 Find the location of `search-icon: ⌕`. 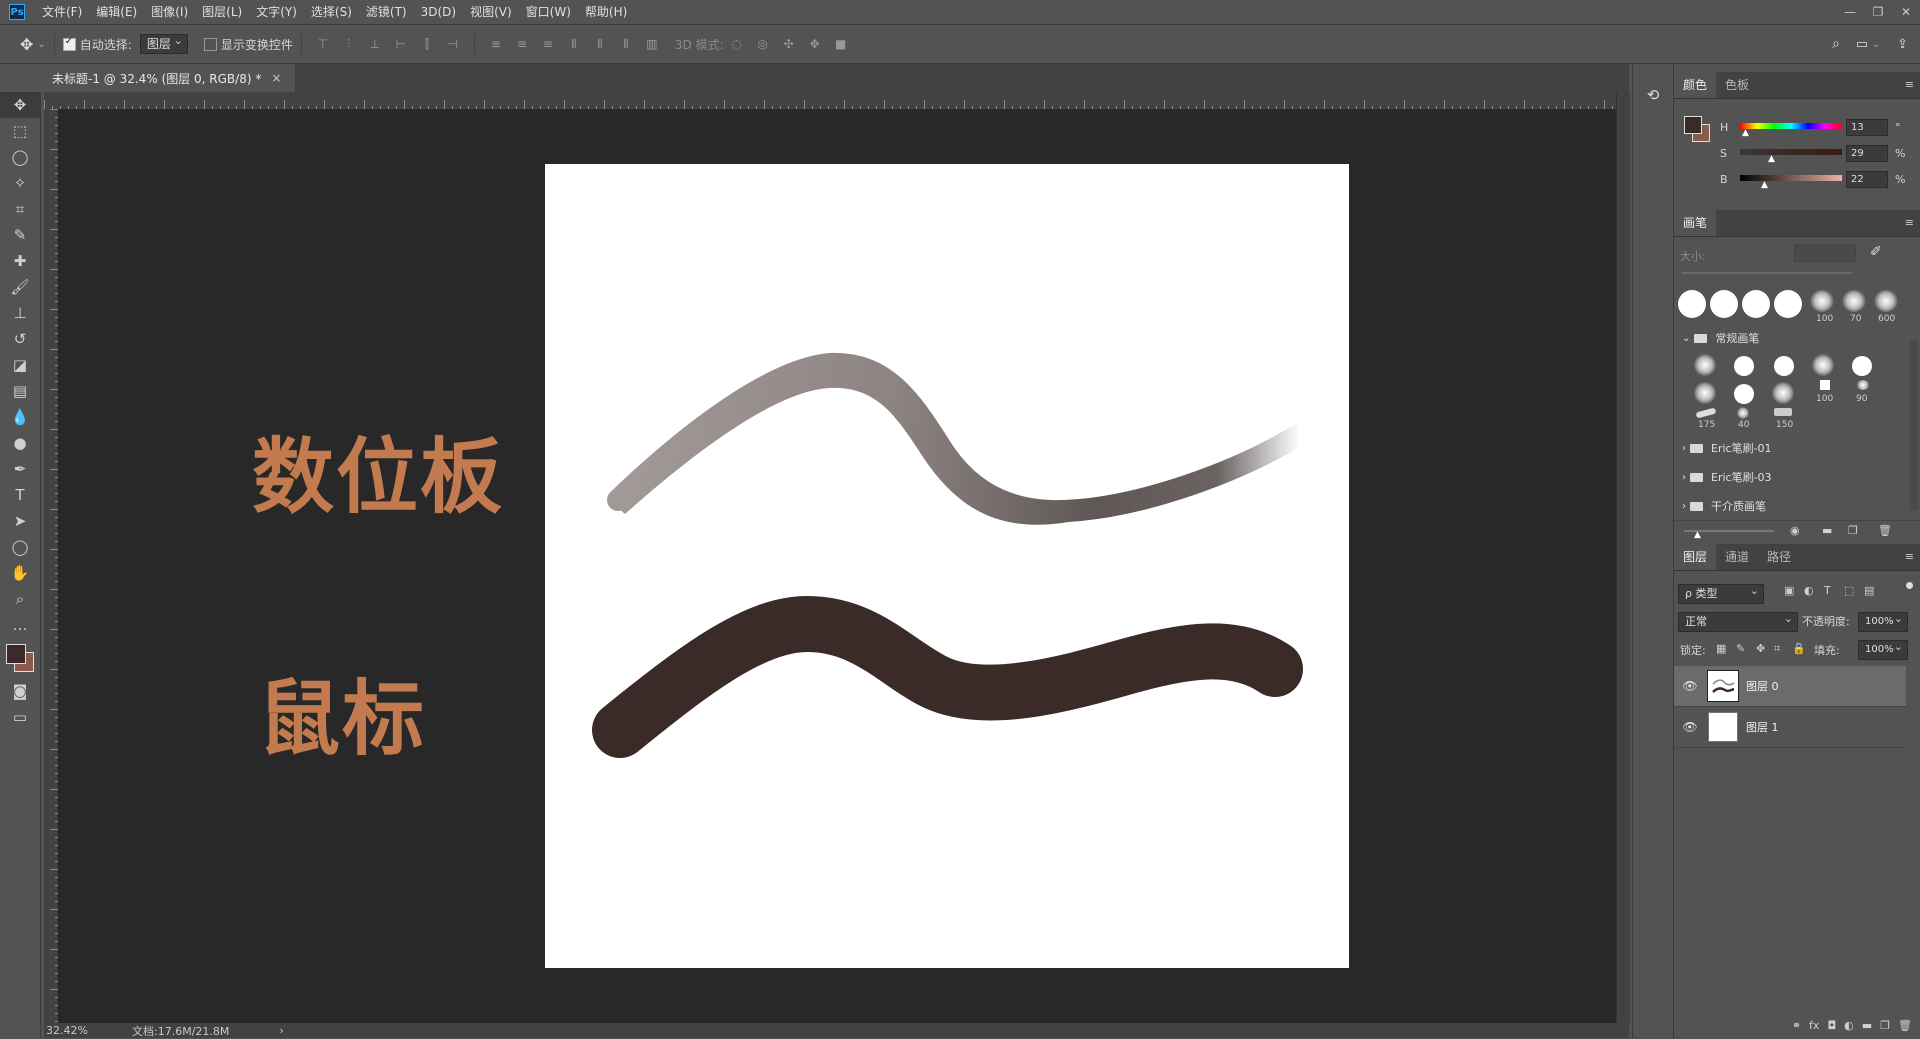

search-icon: ⌕ is located at coordinates (1836, 44).